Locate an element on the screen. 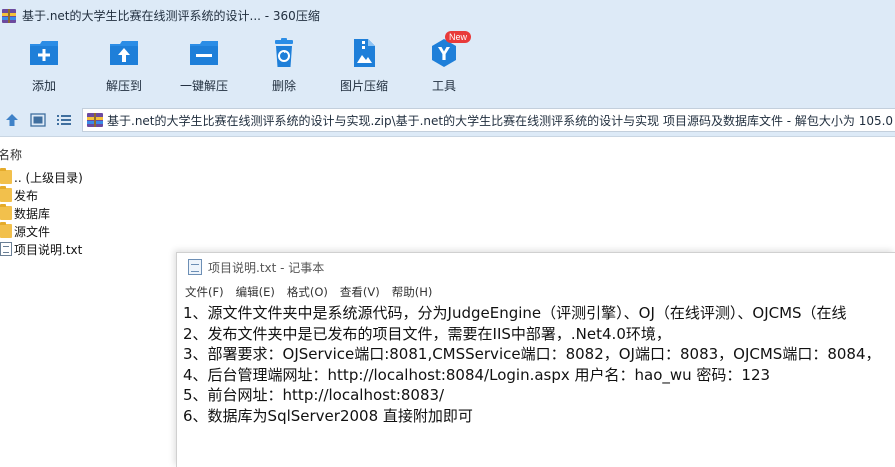 This screenshot has height=467, width=895. list-item-parent-dir: .. (上级目录) is located at coordinates (41, 177).